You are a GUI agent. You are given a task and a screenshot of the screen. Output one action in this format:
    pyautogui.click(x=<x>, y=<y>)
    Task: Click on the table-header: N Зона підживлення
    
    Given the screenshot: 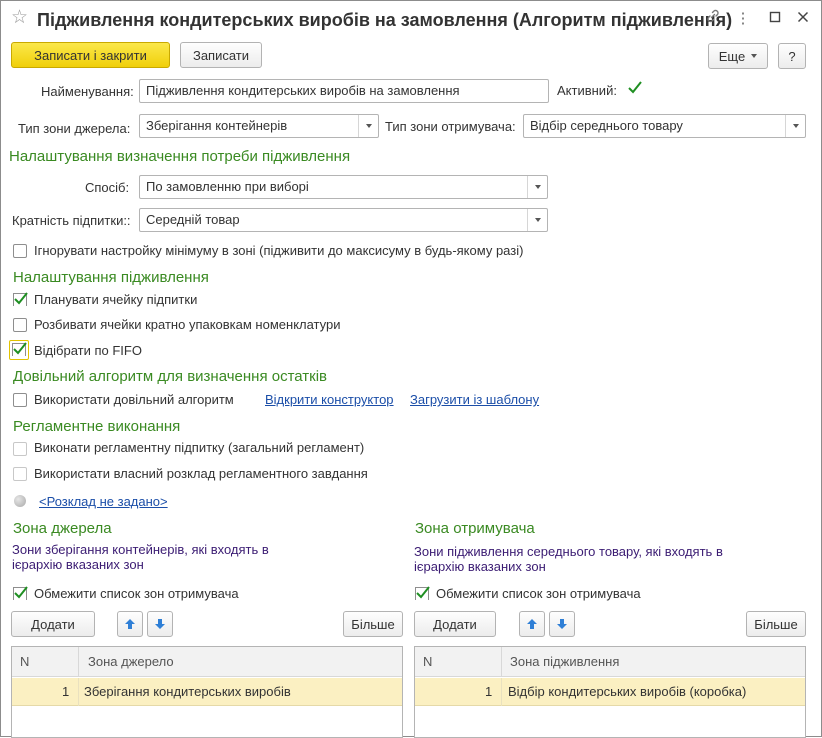 What is the action you would take?
    pyautogui.click(x=610, y=662)
    